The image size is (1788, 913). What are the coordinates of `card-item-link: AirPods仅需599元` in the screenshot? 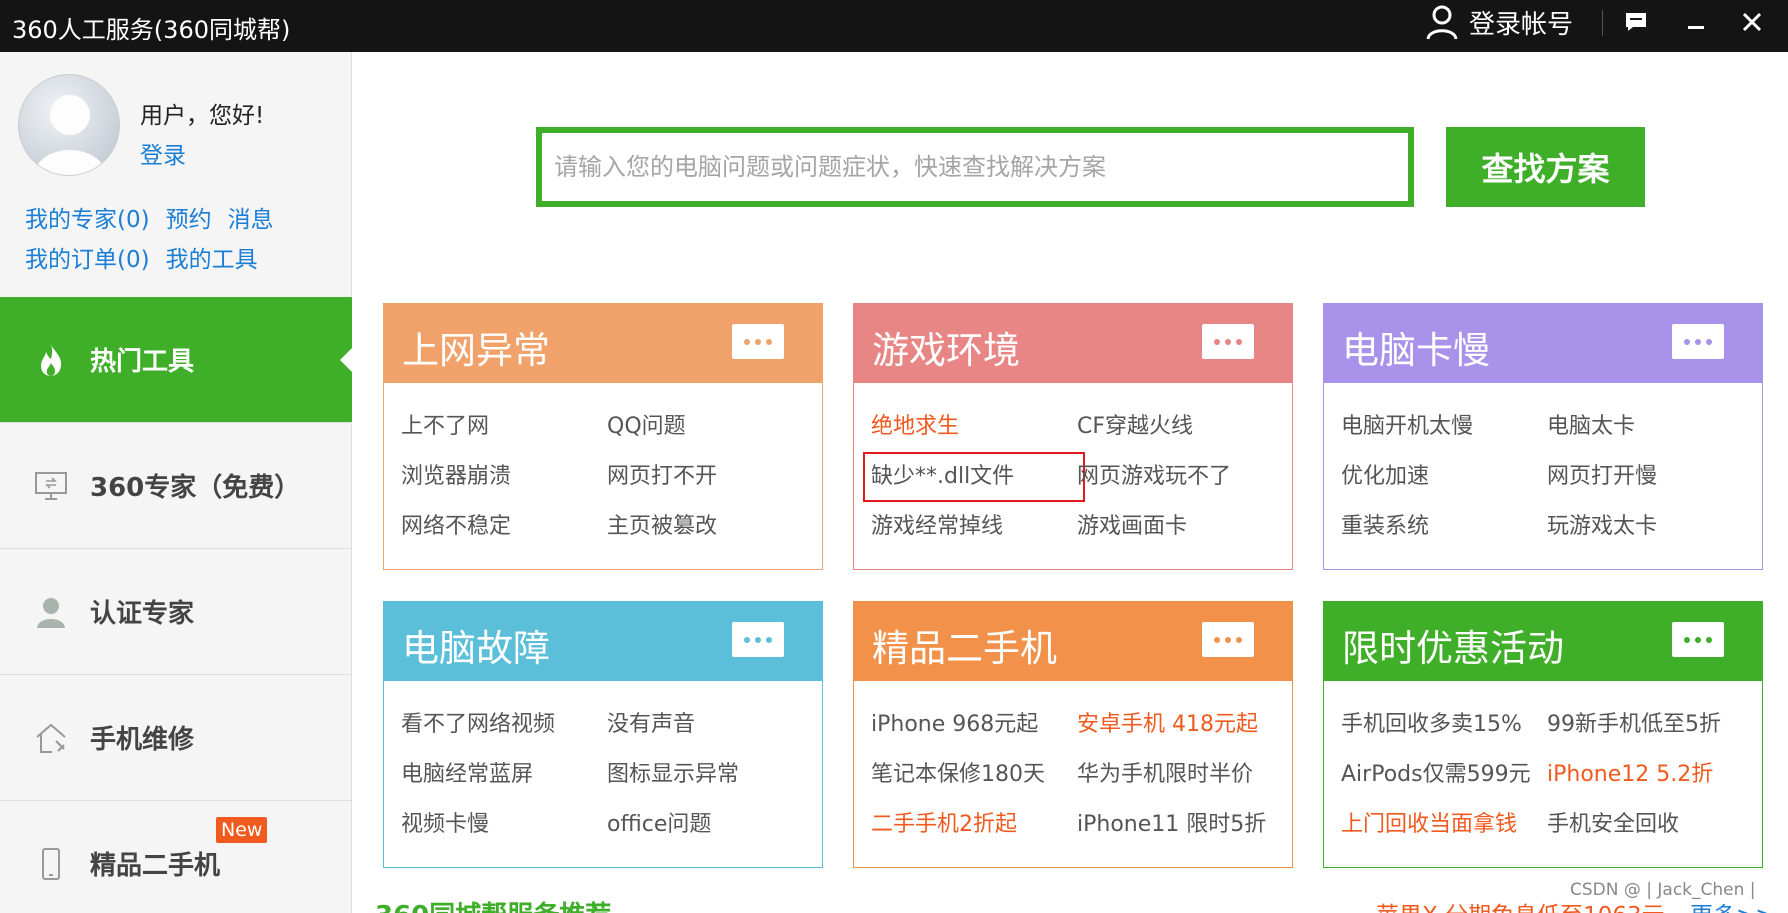 It's located at (1444, 775).